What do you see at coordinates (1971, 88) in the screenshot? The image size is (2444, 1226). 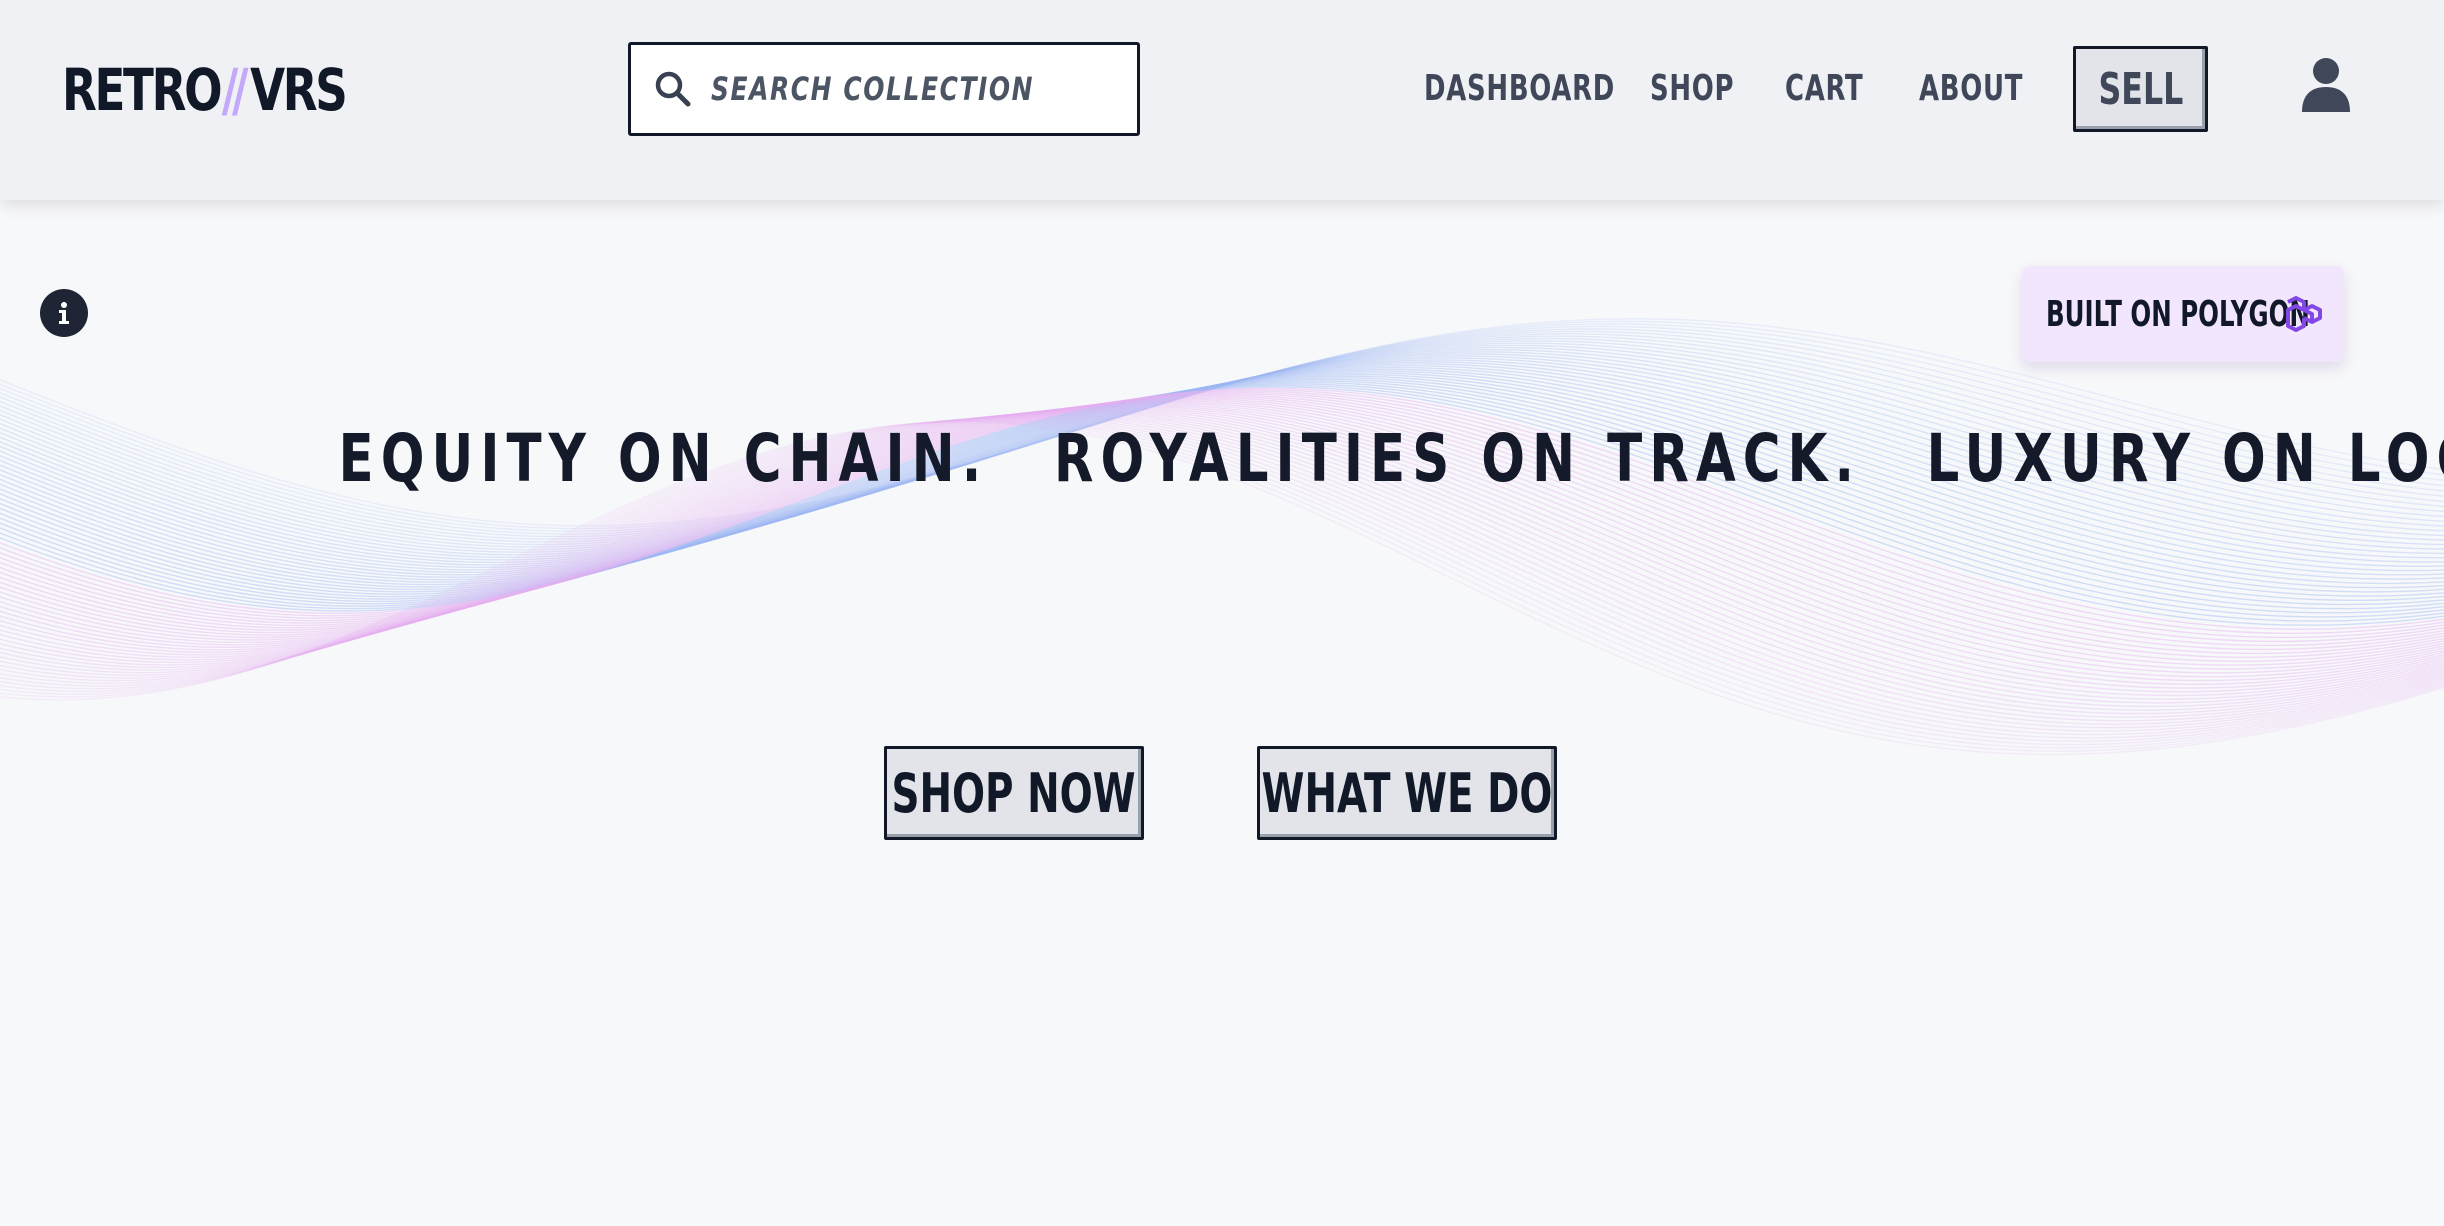 I see `nav-about: ABOUT` at bounding box center [1971, 88].